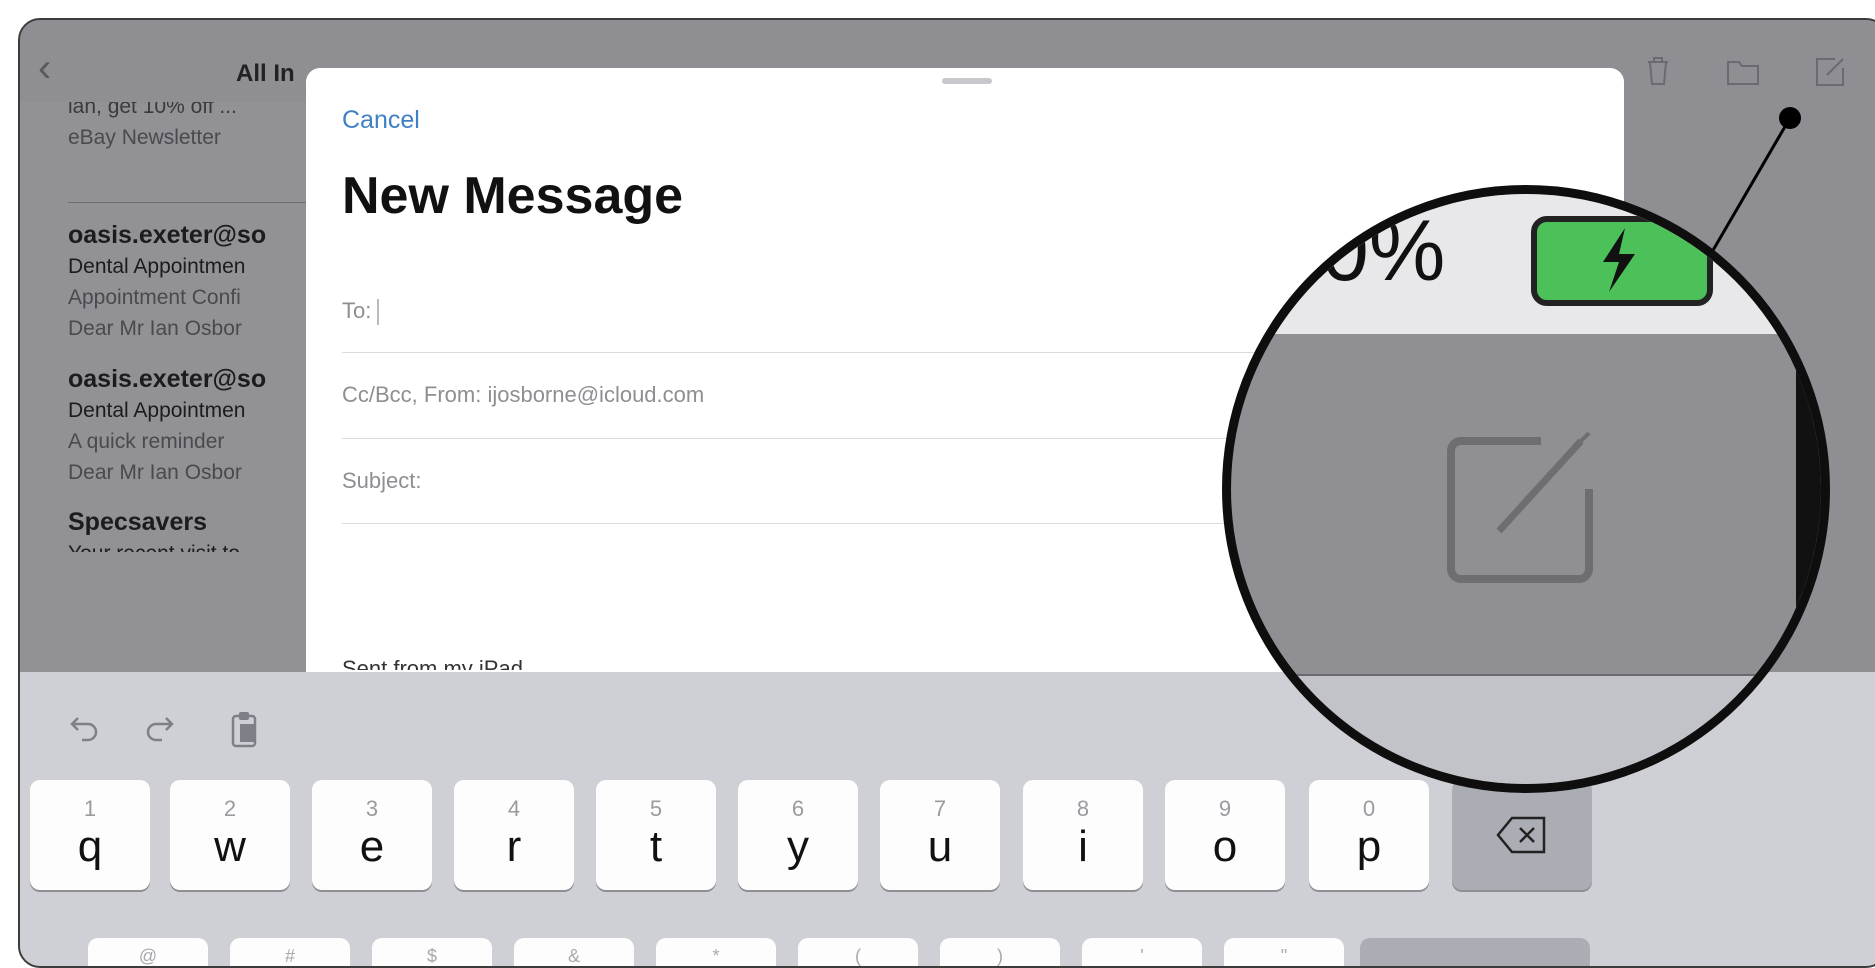 This screenshot has height=968, width=1875. I want to click on compose-icon, so click(1520, 507).